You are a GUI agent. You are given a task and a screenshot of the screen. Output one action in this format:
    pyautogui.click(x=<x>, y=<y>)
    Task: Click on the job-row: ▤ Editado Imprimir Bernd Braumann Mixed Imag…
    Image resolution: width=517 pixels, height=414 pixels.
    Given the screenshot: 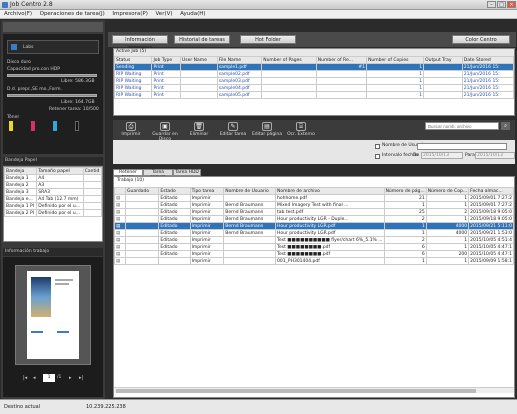 What is the action you would take?
    pyautogui.click(x=313, y=205)
    